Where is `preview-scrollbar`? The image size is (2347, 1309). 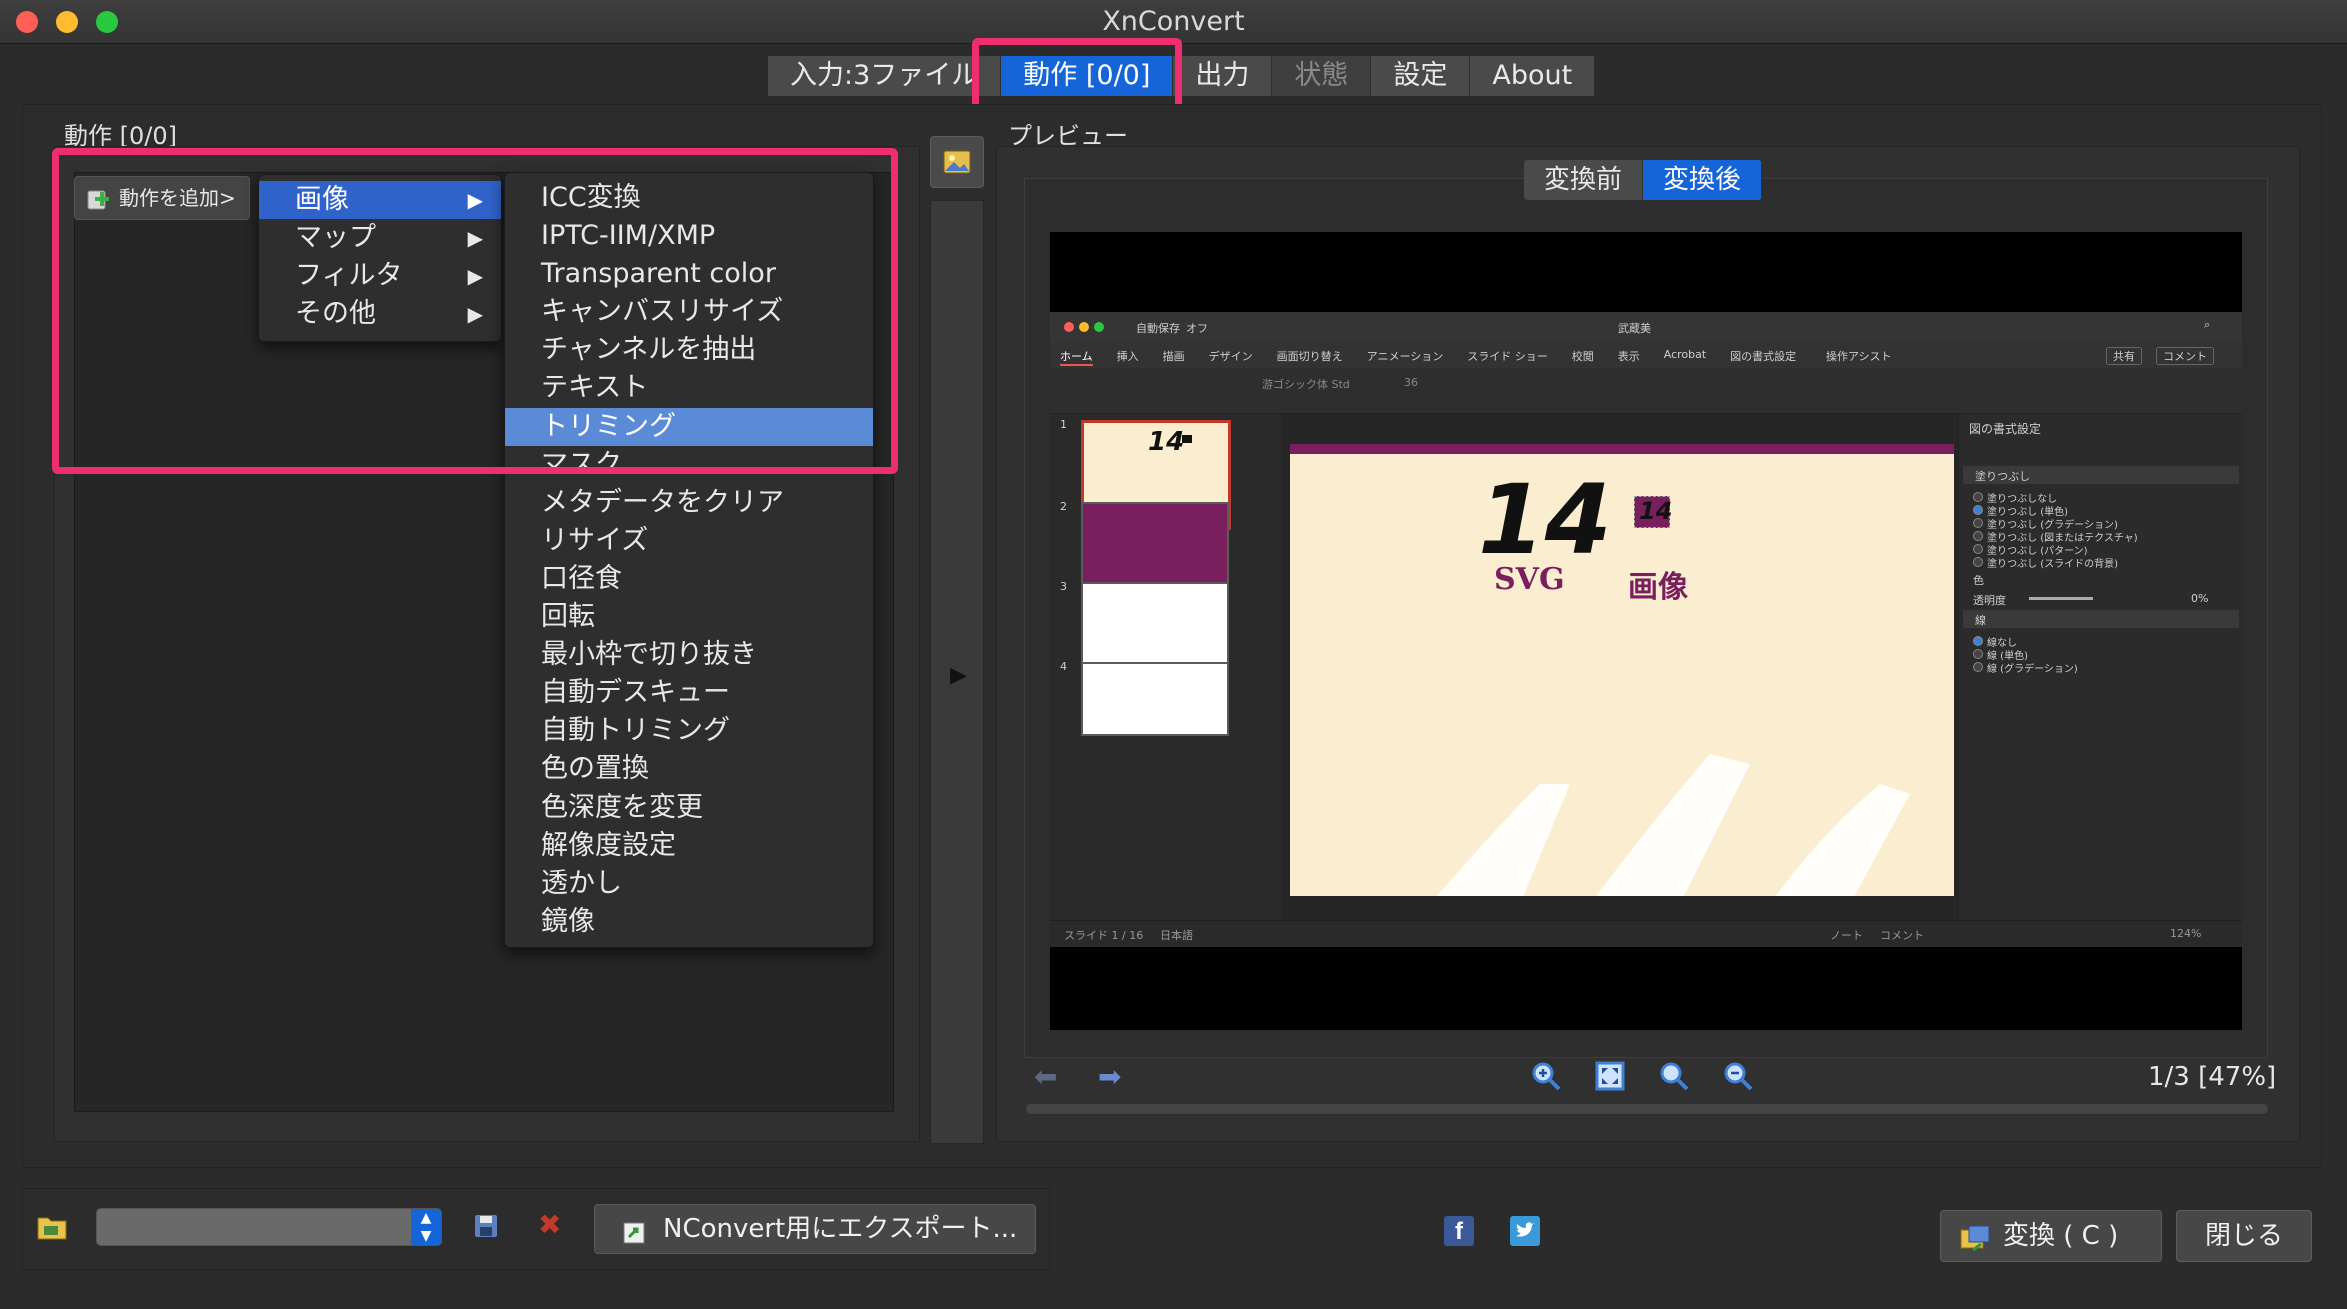
preview-scrollbar is located at coordinates (1647, 1109).